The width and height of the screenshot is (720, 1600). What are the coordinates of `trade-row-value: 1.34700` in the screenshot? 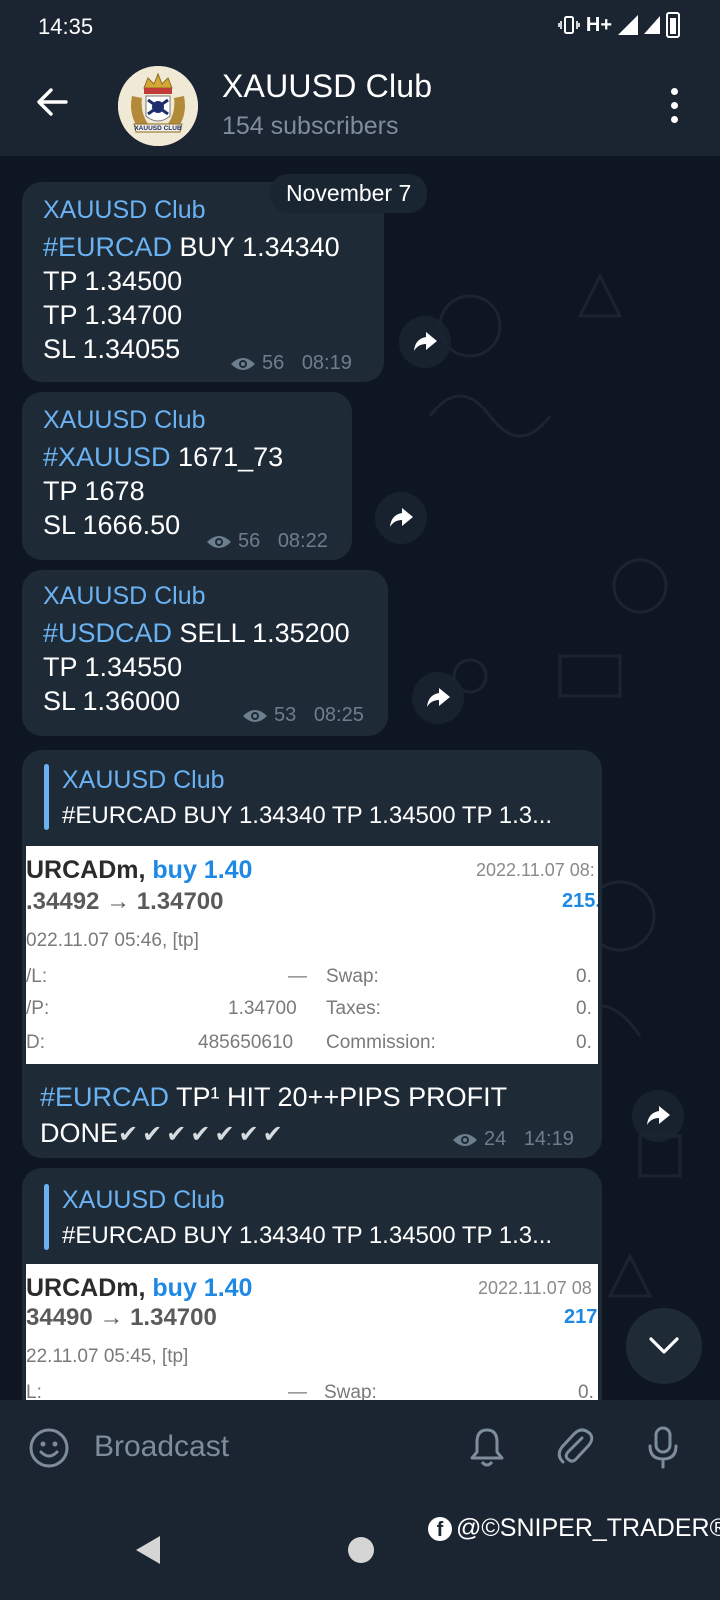 It's located at (262, 1008).